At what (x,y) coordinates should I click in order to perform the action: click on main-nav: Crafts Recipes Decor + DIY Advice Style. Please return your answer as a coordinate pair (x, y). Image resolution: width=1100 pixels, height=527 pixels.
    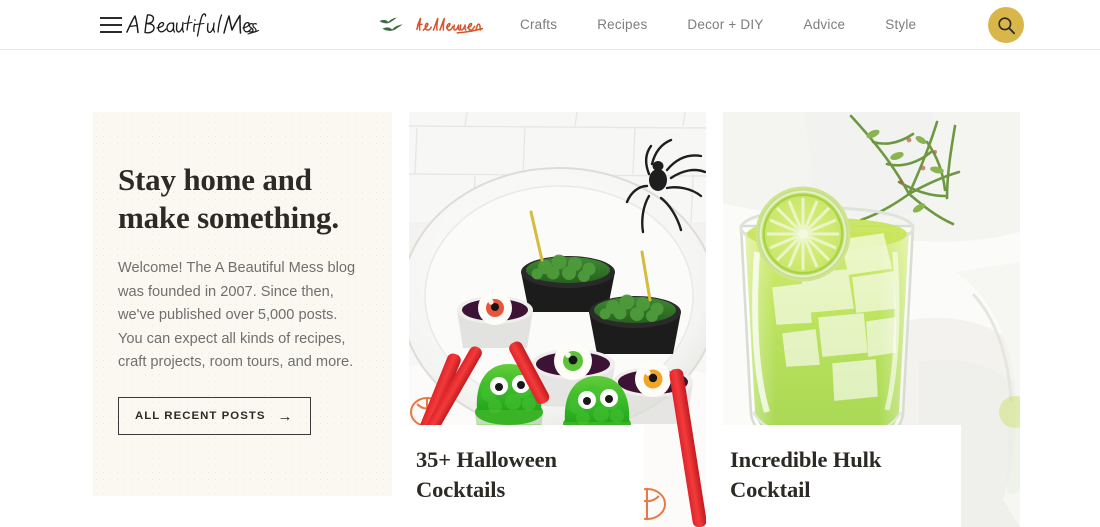
    Looking at the image, I should click on (657, 25).